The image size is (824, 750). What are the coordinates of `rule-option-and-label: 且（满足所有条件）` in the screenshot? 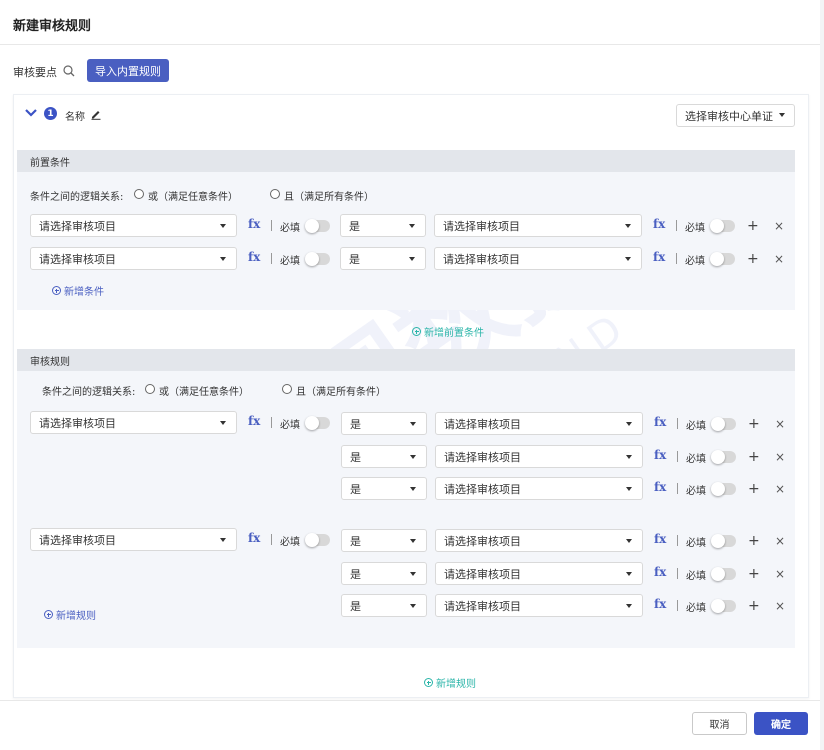 It's located at (341, 392).